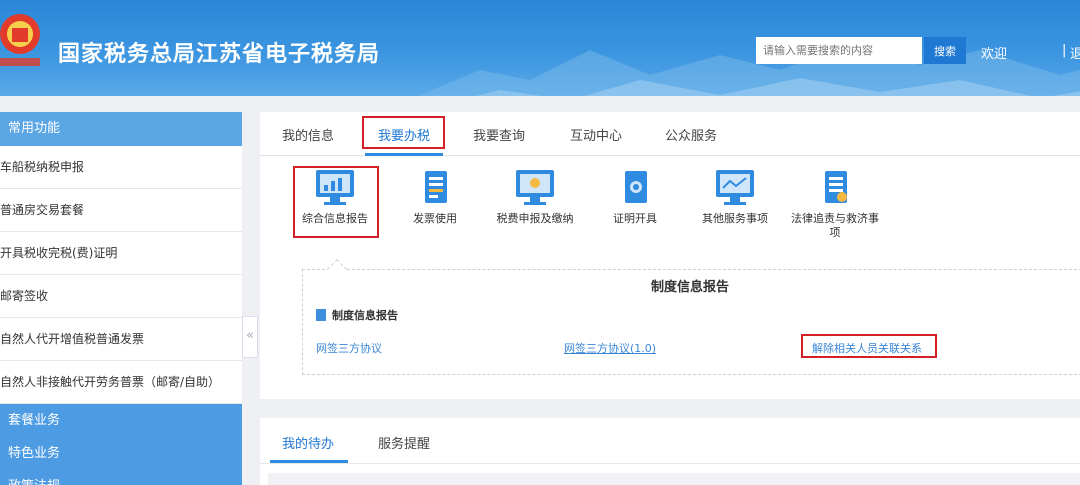  I want to click on link-tripartite-agreement: 网签三方协议, so click(349, 348).